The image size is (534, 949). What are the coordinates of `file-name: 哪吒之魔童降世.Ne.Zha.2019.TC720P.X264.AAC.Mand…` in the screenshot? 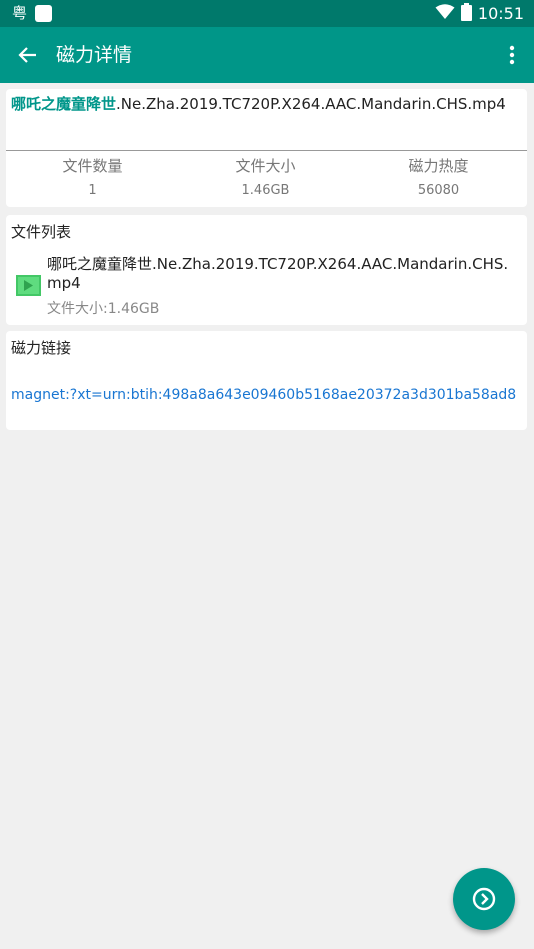 It's located at (278, 273).